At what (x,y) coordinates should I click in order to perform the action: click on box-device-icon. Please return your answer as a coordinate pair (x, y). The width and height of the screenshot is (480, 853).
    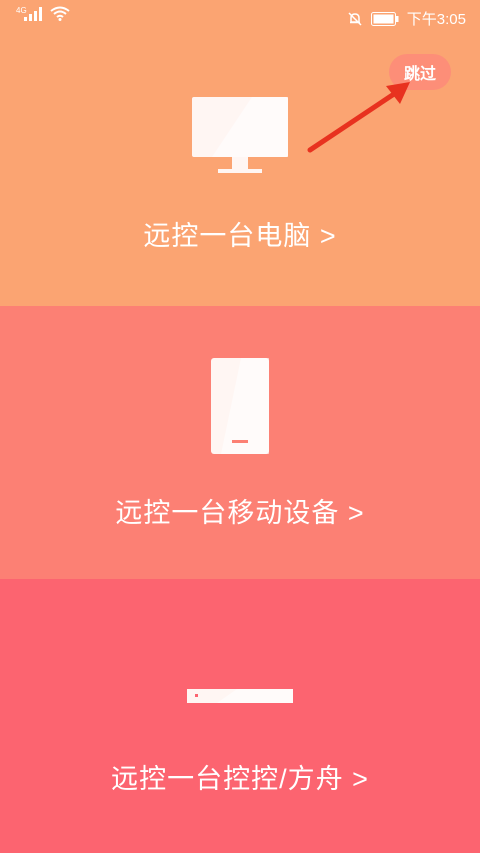
    Looking at the image, I should click on (240, 696).